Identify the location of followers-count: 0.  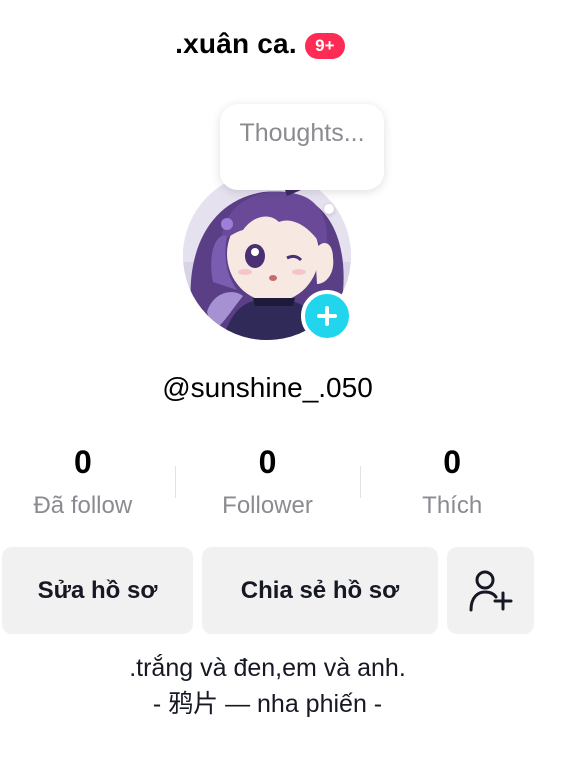
(267, 462).